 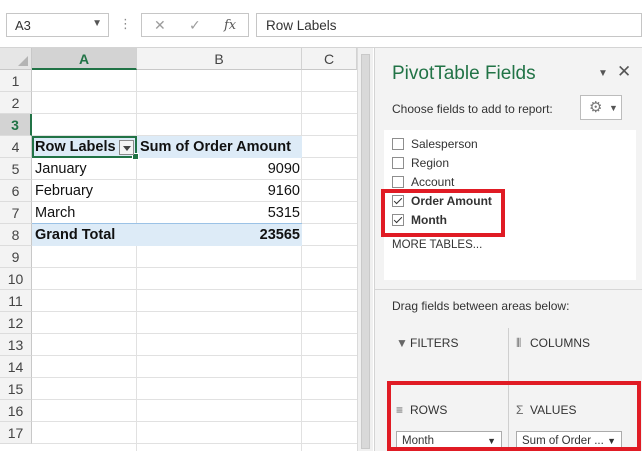 I want to click on insert-function-icon: fx, so click(x=230, y=25).